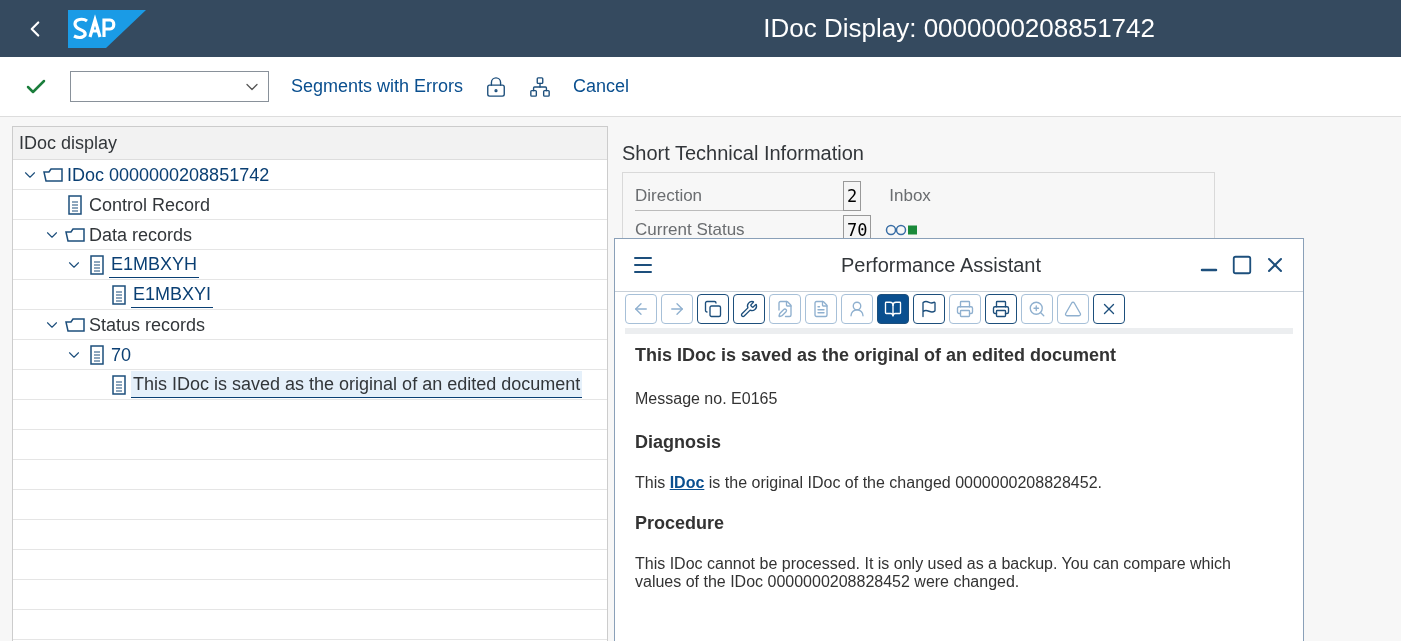 This screenshot has height=641, width=1401. Describe the element at coordinates (121, 354) in the screenshot. I see `tree-item: 70` at that location.